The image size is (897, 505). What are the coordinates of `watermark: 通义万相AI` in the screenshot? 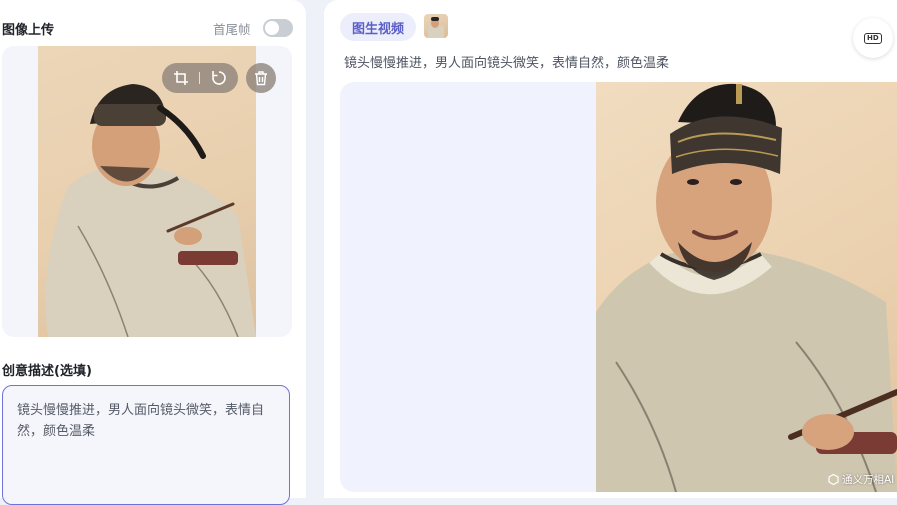 It's located at (861, 479).